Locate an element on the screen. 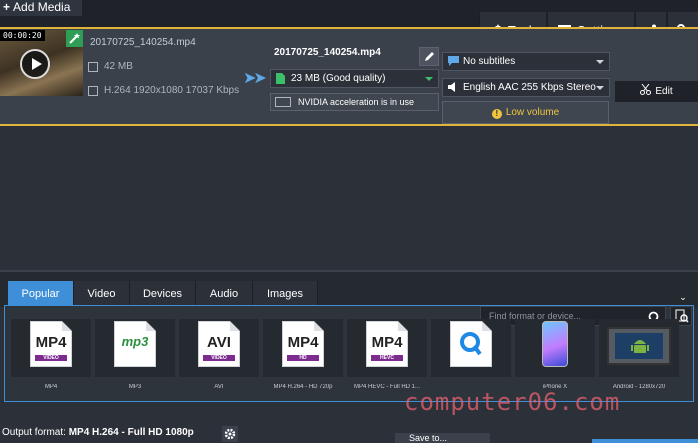 The width and height of the screenshot is (698, 443). format-item-avi: AVI VIDEO AVI is located at coordinates (219, 355).